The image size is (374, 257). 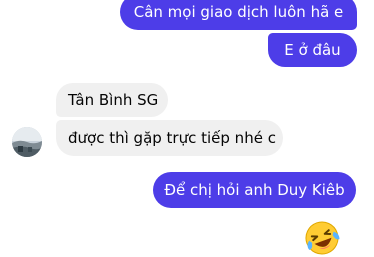 I want to click on outgoing-message-bubble: Cân mọi giao dịch luôn hã e, so click(x=238, y=15).